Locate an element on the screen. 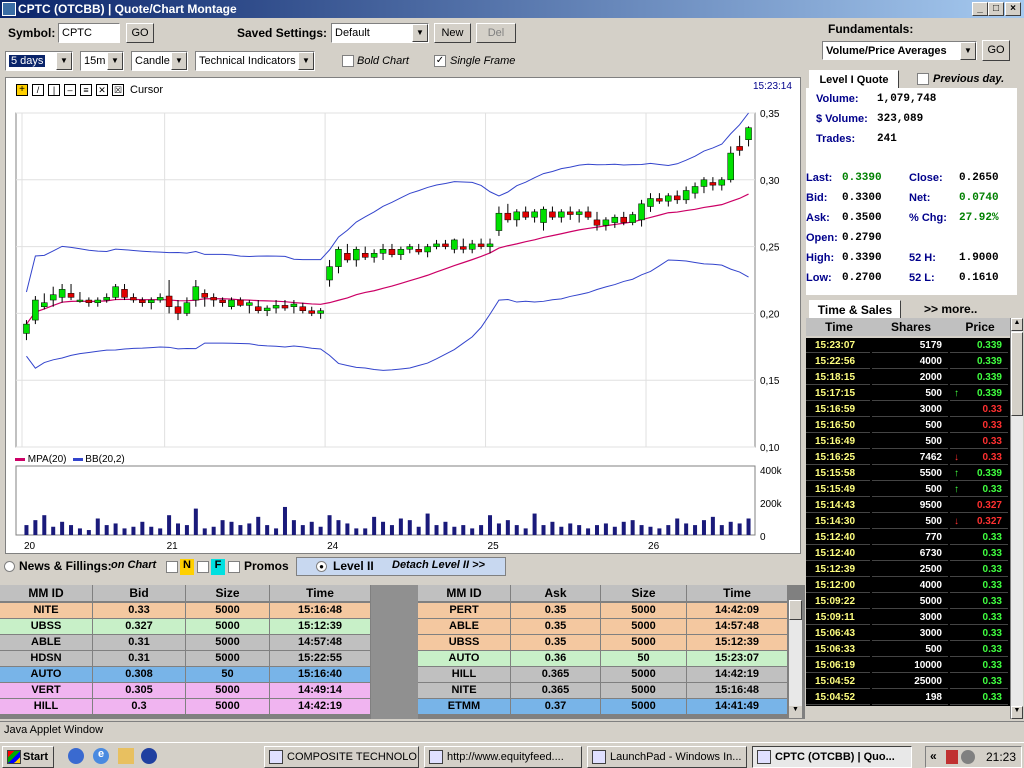 The image size is (1024, 768). start-button: Start is located at coordinates (28, 757).